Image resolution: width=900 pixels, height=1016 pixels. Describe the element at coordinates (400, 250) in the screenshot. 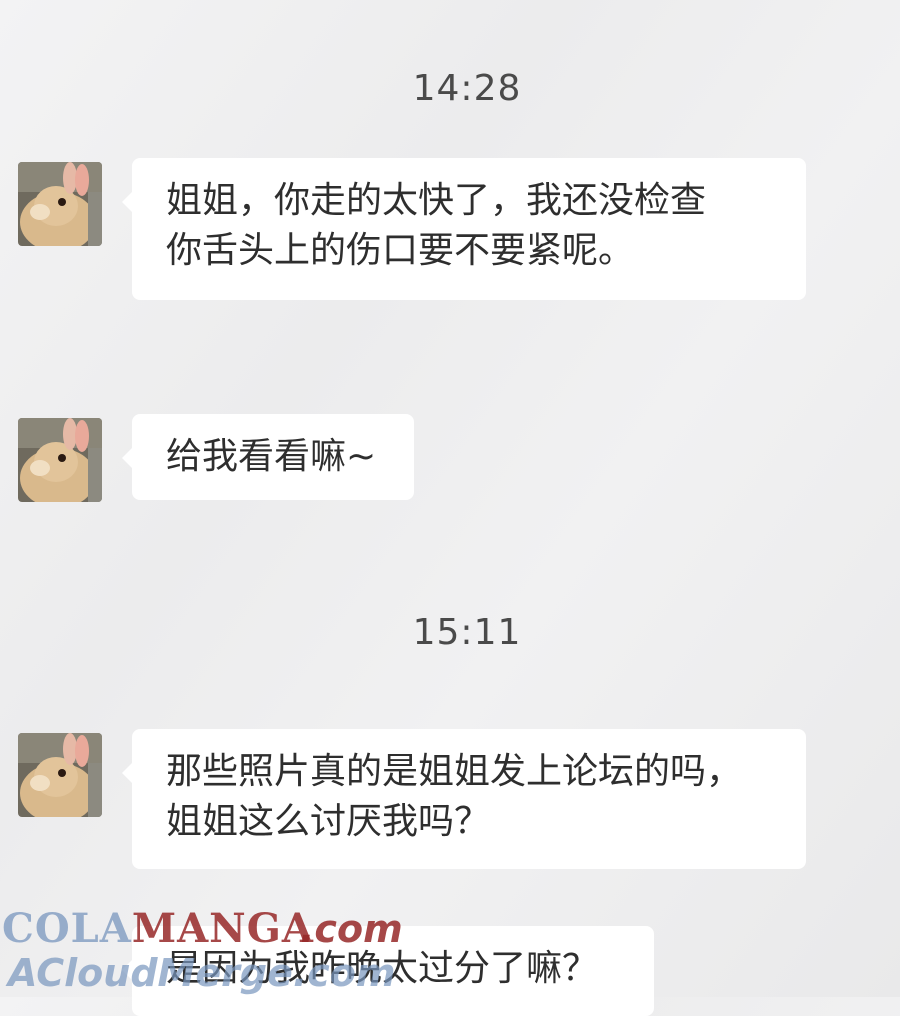

I see `message-text: 你舌头上的伤口要不要紧呢。` at that location.